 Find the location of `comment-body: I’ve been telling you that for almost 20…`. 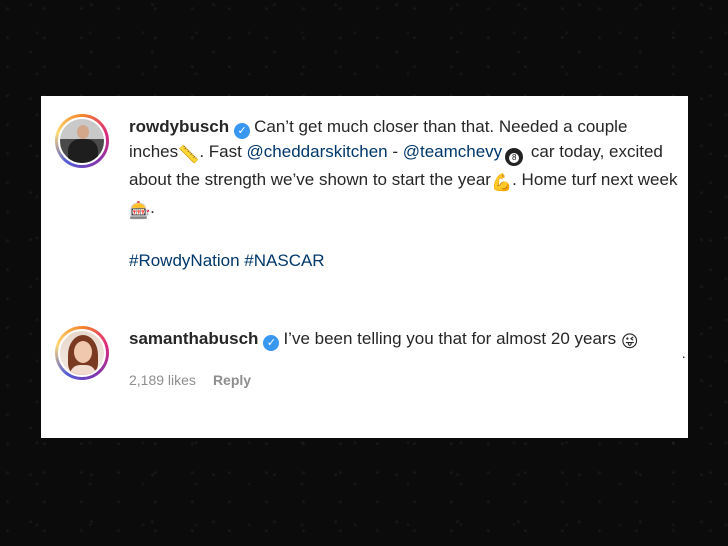

comment-body: I’ve been telling you that for almost 20… is located at coordinates (450, 338).